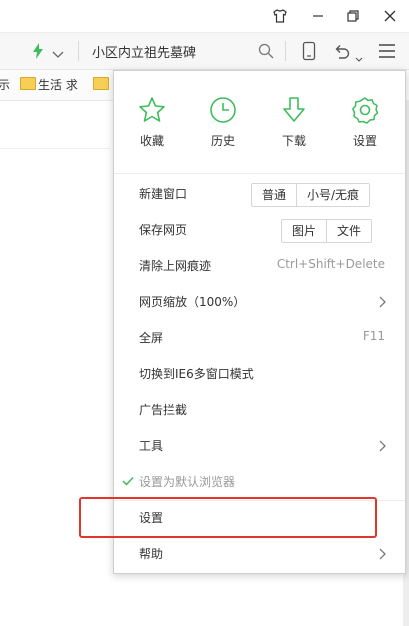 This screenshot has height=626, width=409. Describe the element at coordinates (332, 195) in the screenshot. I see `new-window-private-button: 小号/无痕` at that location.